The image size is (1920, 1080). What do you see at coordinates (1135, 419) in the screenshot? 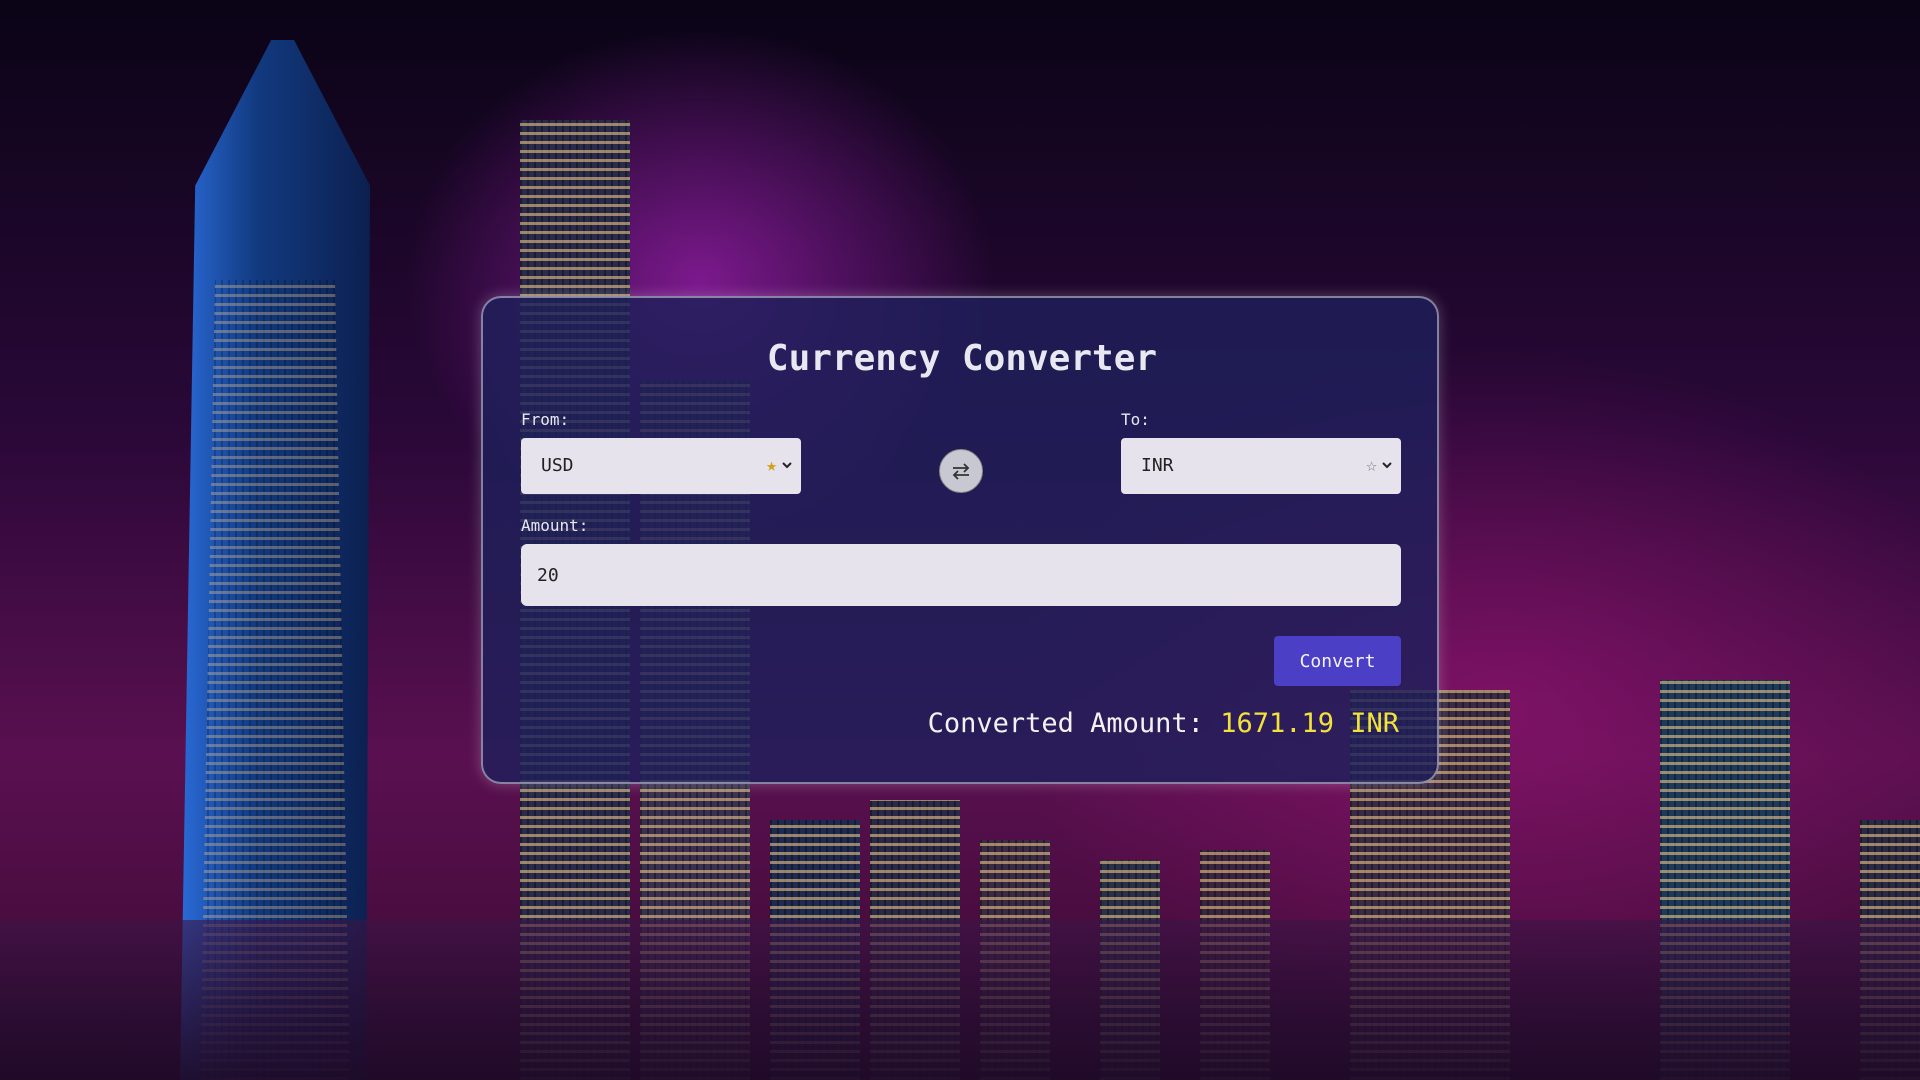
I see `to-label: To:` at bounding box center [1135, 419].